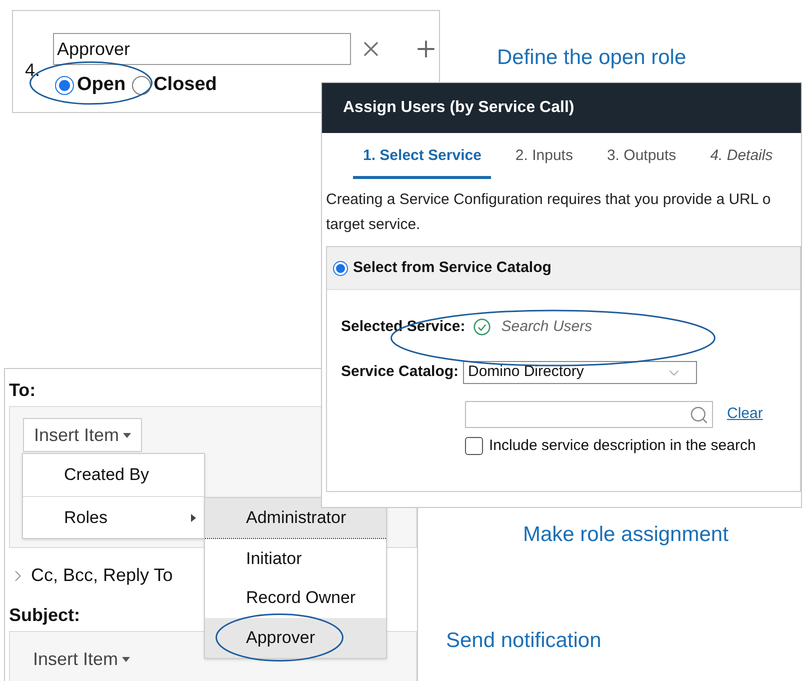 This screenshot has height=681, width=807. I want to click on dialog-title: Assign Users (by Service Call), so click(458, 108).